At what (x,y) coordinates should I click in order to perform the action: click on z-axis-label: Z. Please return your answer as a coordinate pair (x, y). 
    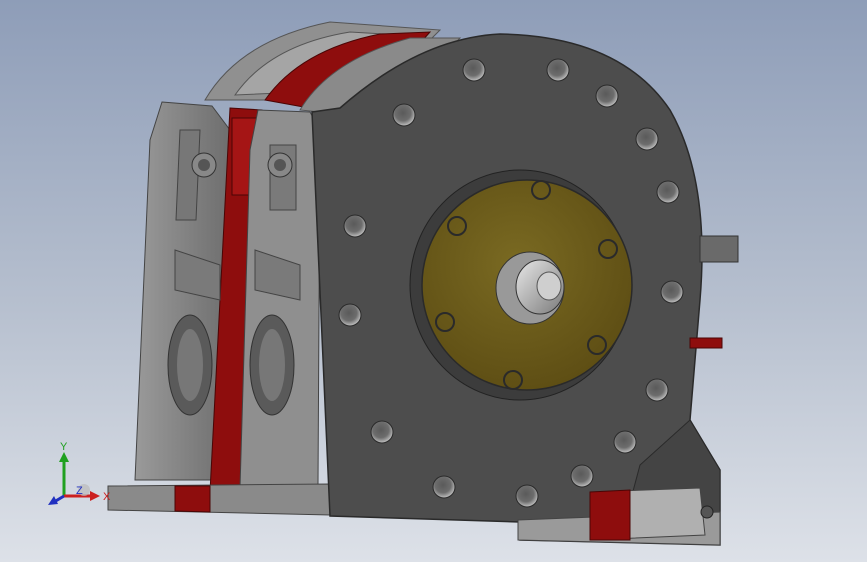
    Looking at the image, I should click on (79, 491).